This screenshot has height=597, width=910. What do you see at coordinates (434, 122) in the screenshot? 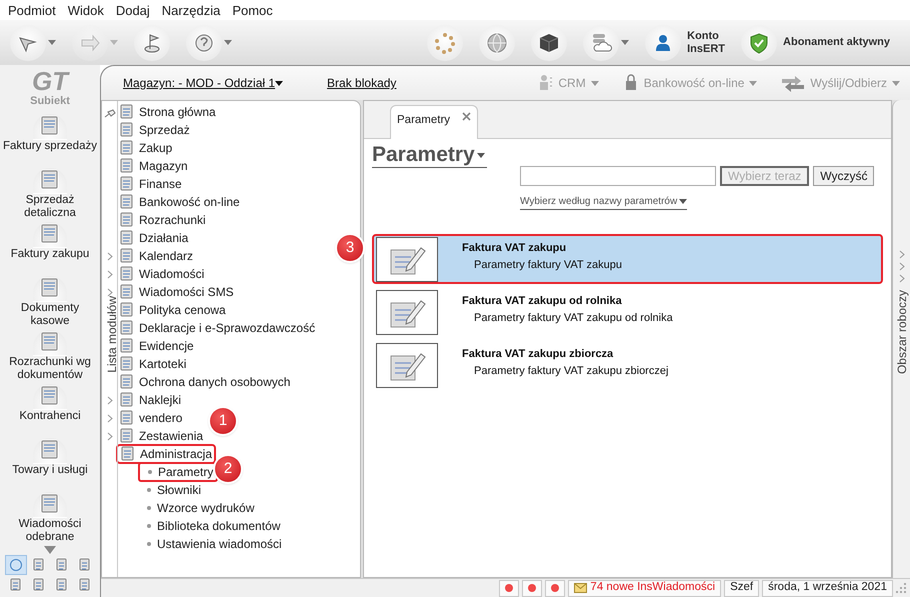
I see `tab: Parametry` at bounding box center [434, 122].